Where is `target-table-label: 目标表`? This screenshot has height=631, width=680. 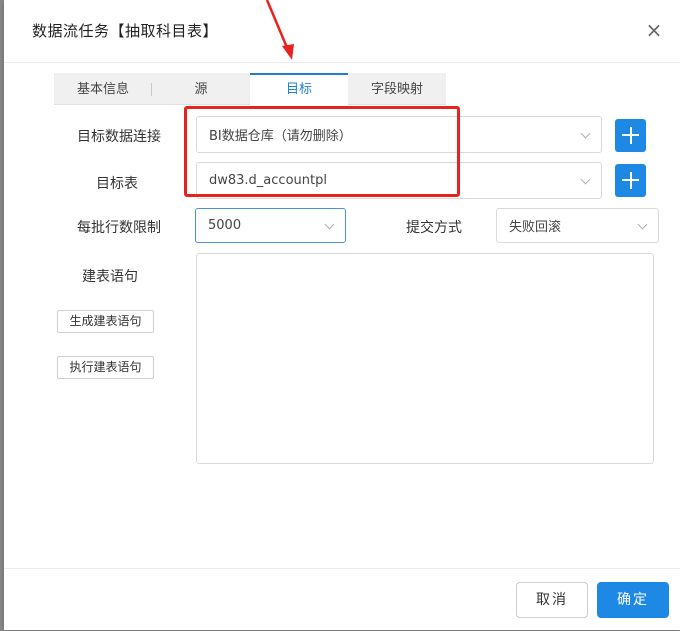
target-table-label: 目标表 is located at coordinates (117, 184).